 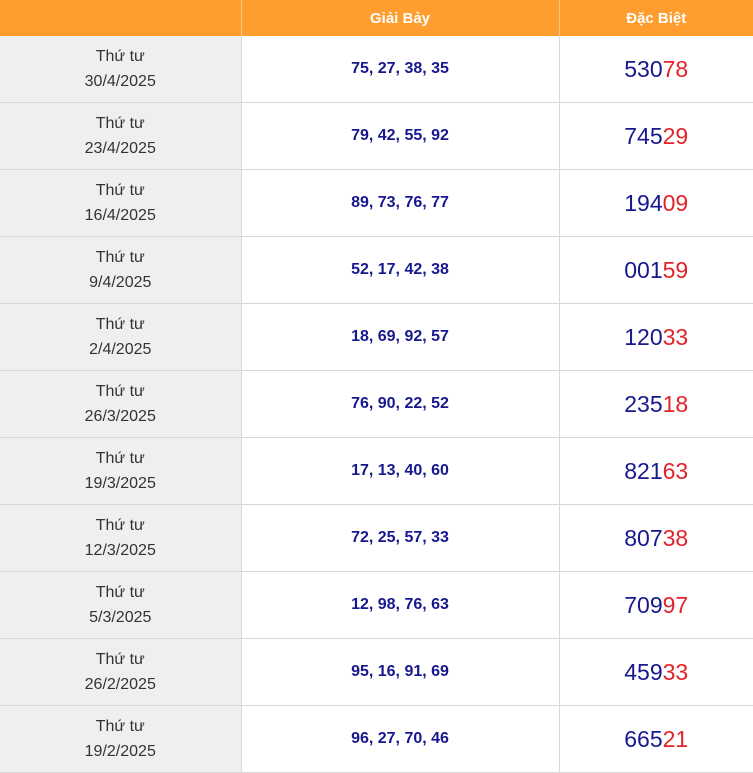 I want to click on date-cell: Thứ tư 19/3/2025, so click(x=121, y=471).